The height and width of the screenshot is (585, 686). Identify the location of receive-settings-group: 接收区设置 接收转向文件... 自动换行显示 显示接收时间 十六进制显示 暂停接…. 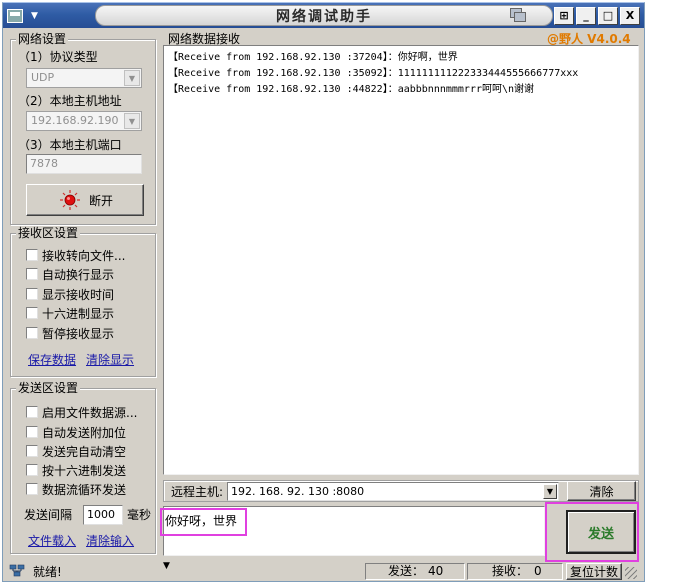
(83, 301).